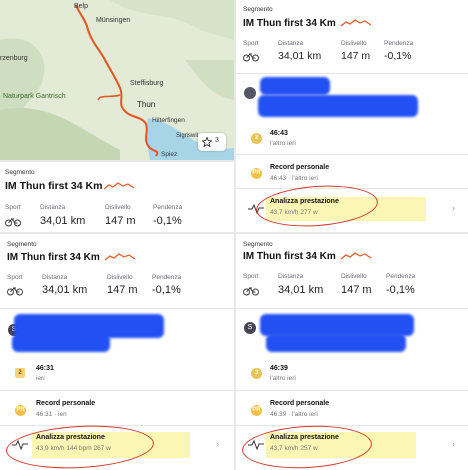 The image size is (468, 470). I want to click on rank-medal-icon: 2, so click(256, 138).